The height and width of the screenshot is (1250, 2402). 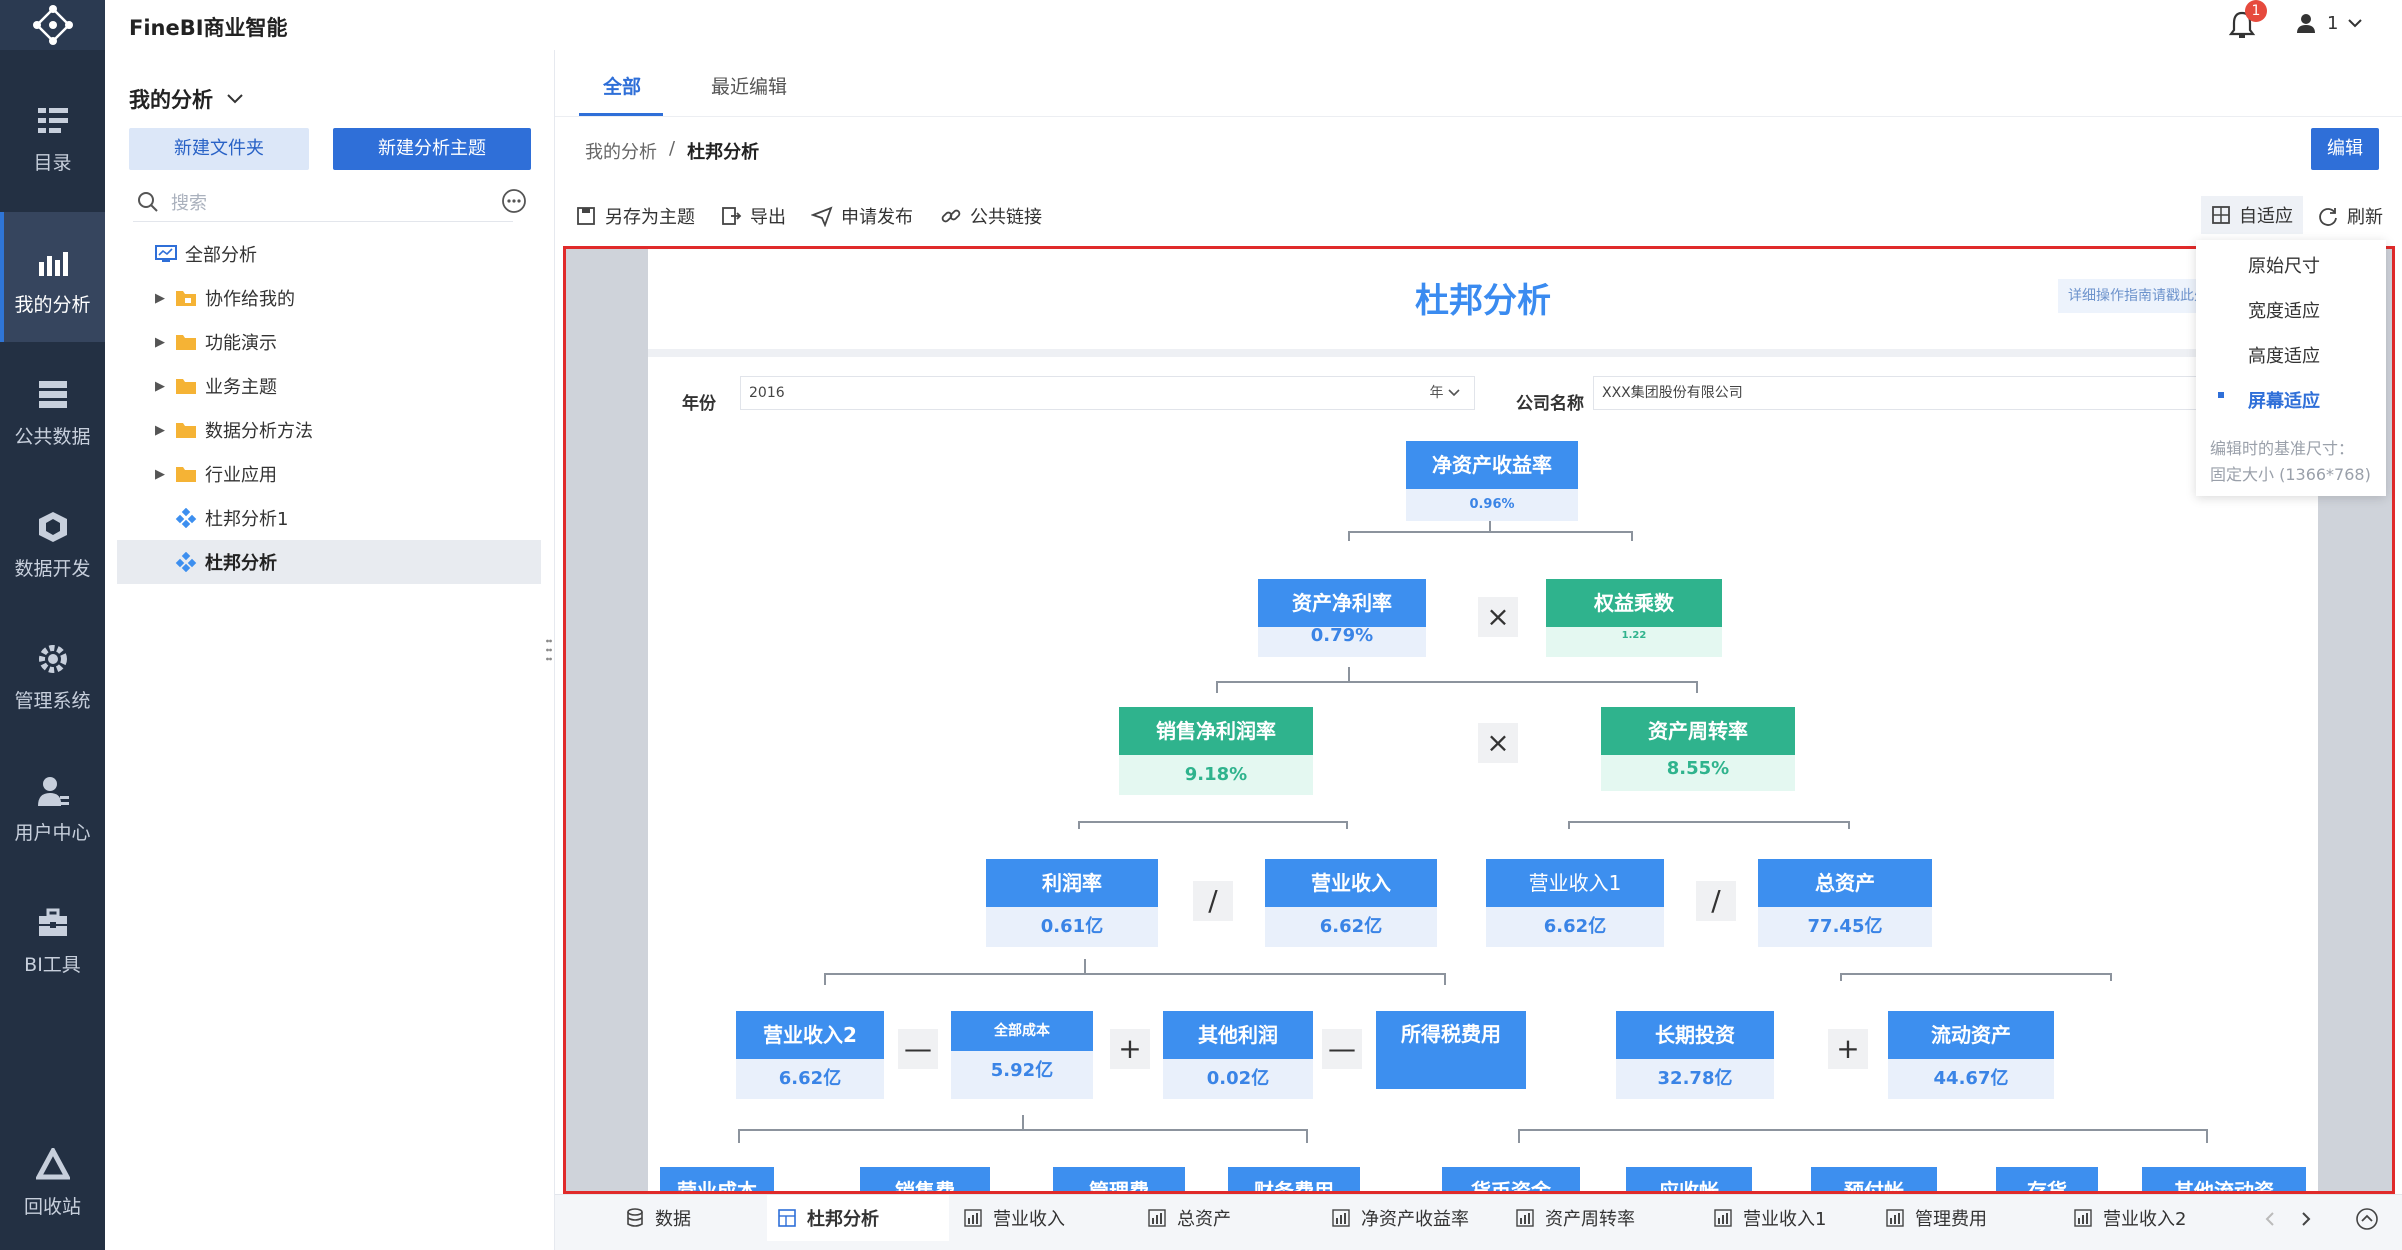 What do you see at coordinates (1342, 642) in the screenshot?
I see `node-value: 0.79%` at bounding box center [1342, 642].